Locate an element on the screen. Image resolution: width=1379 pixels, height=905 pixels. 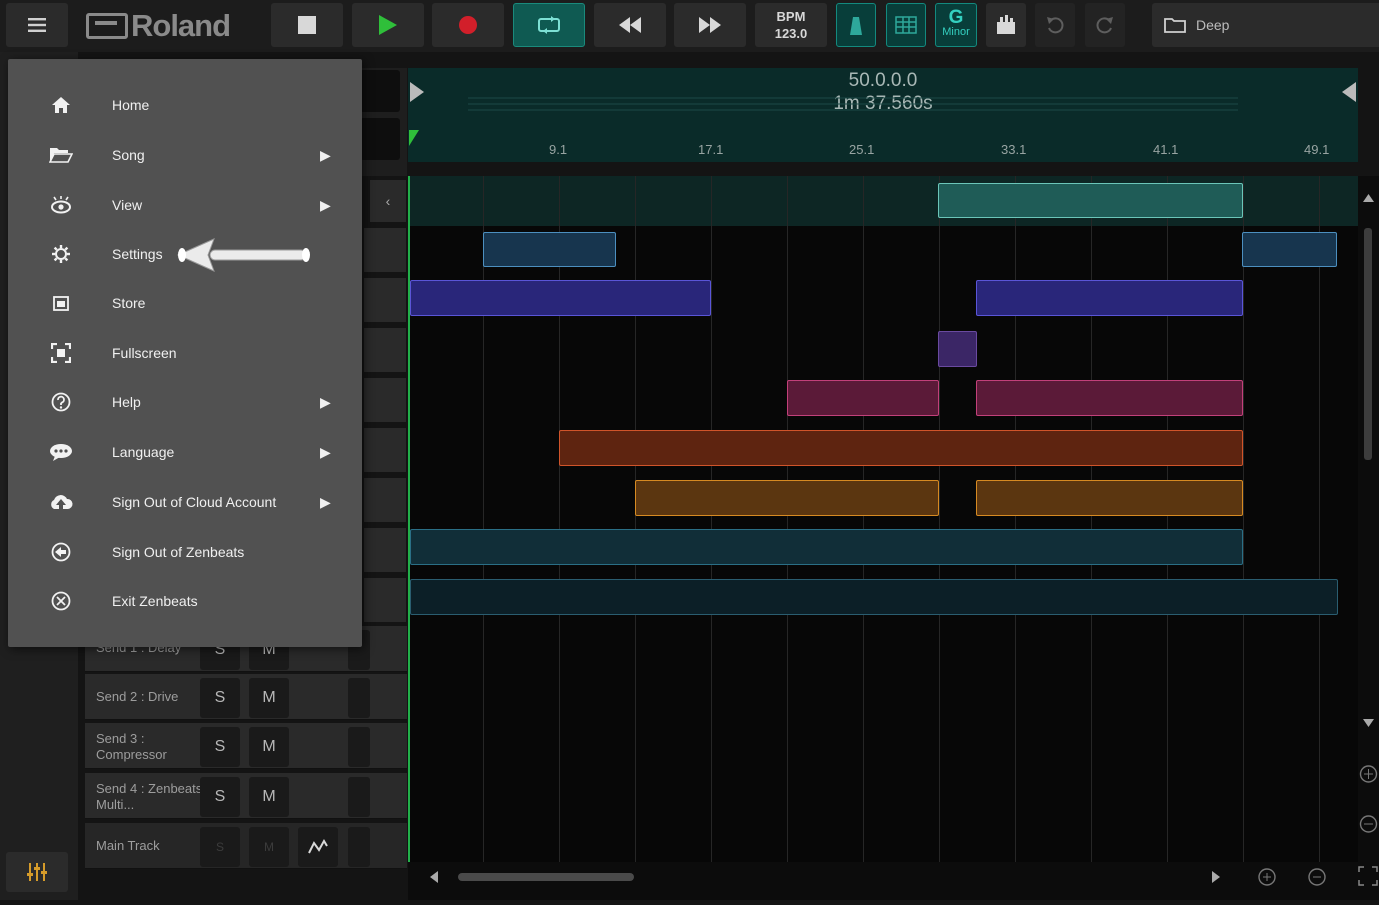
top-toolbar: Roland BPM 123.0 G Minor Deep is located at coordinates (689, 26).